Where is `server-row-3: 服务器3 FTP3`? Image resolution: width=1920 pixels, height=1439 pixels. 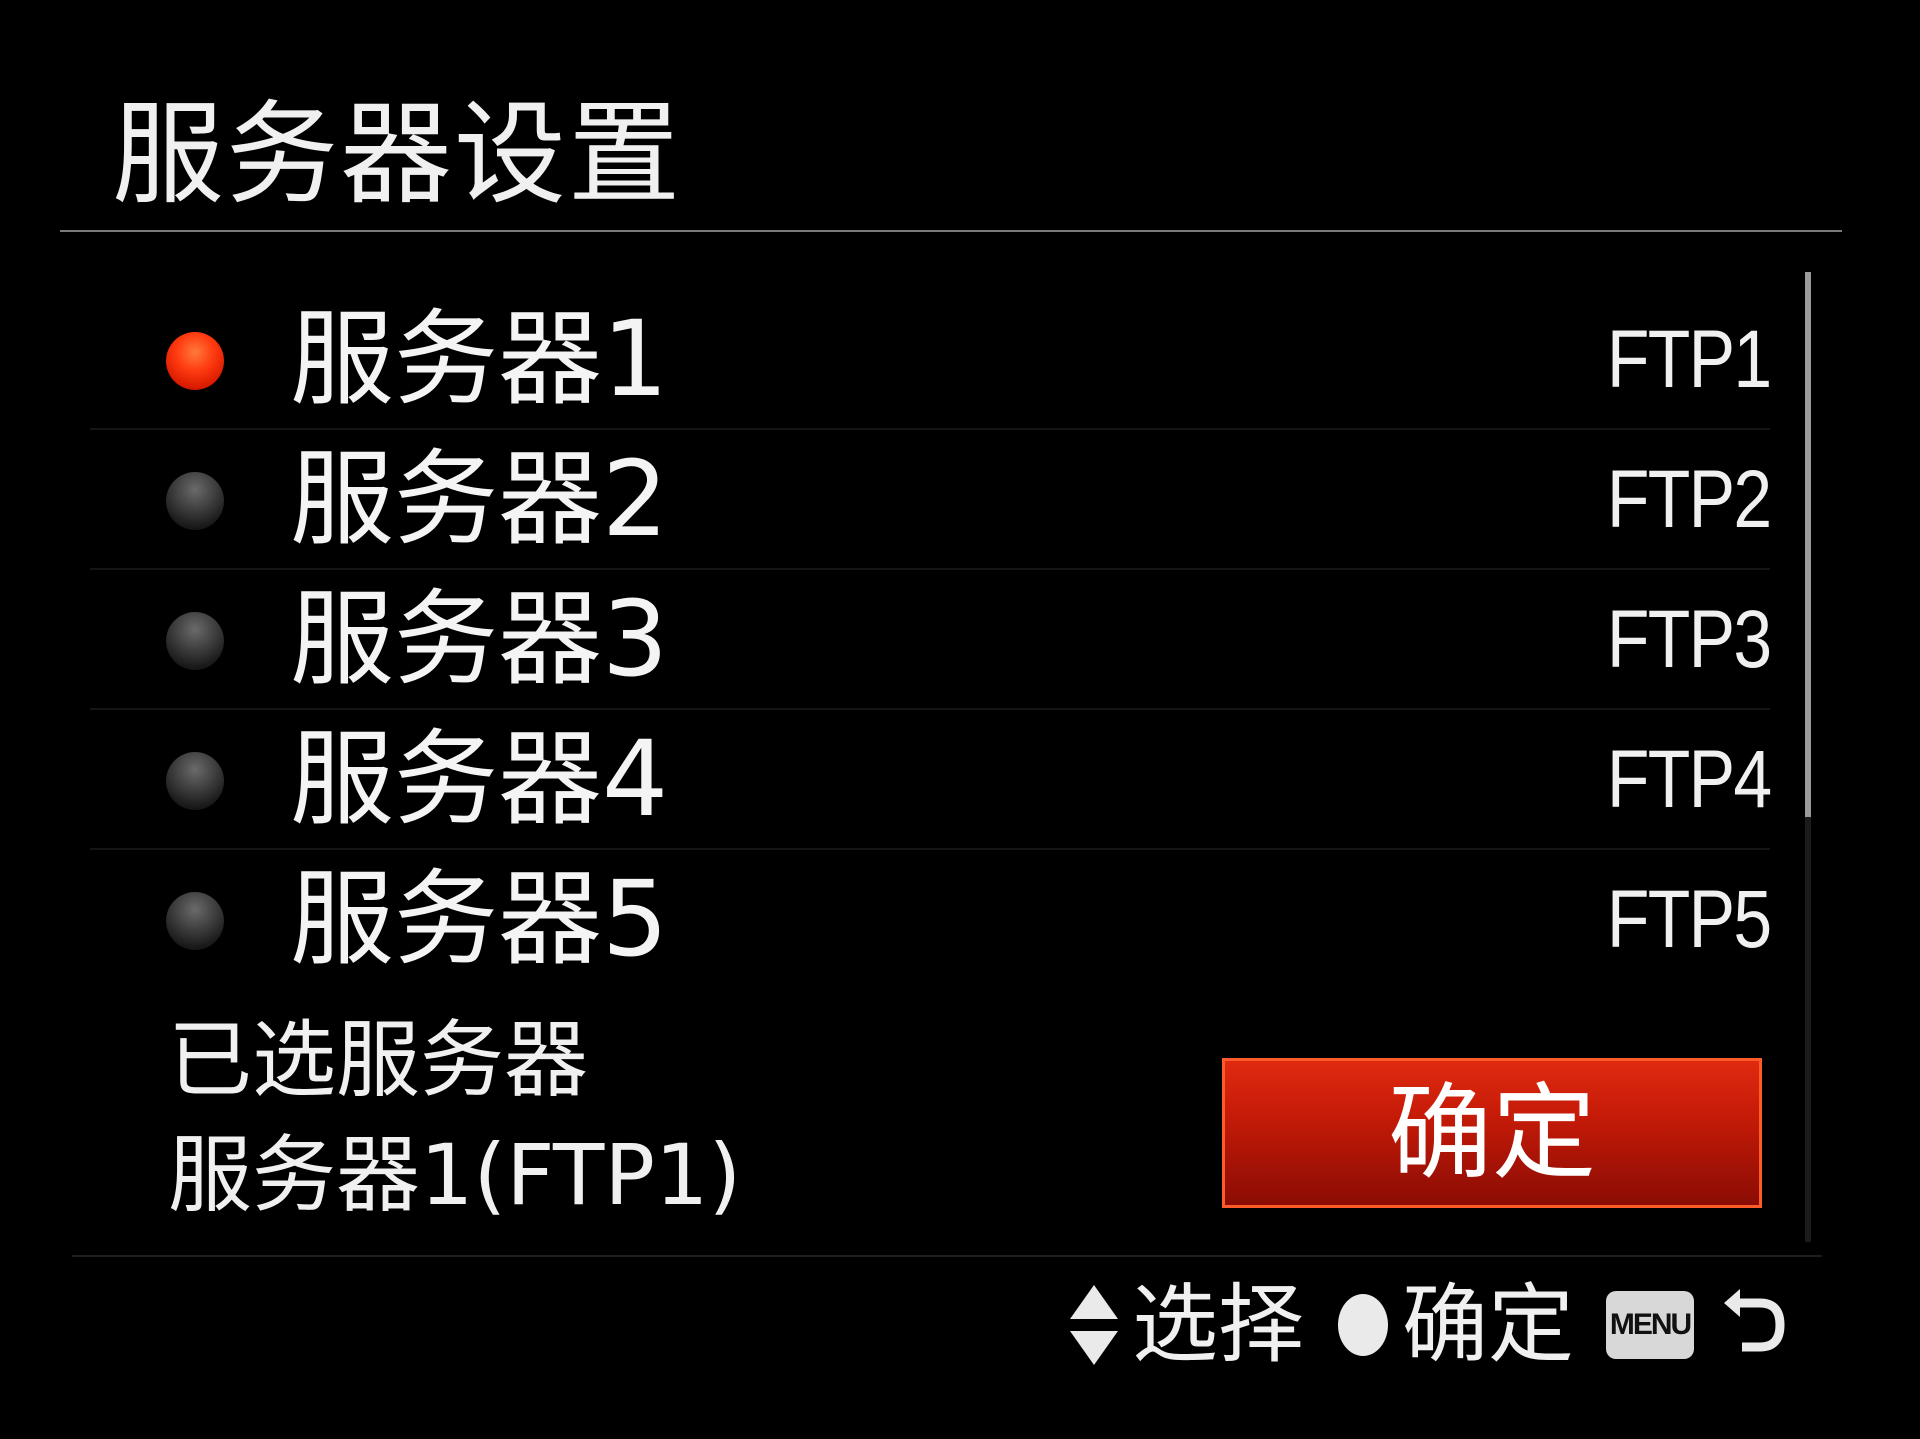
server-row-3: 服务器3 FTP3 is located at coordinates (931, 640).